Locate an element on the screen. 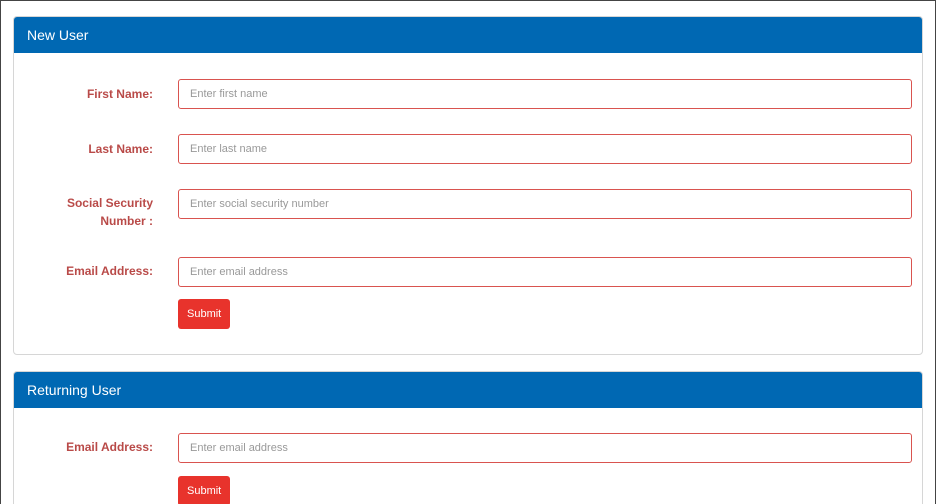 This screenshot has height=504, width=936. returning-user-submit-button: Submit is located at coordinates (204, 490).